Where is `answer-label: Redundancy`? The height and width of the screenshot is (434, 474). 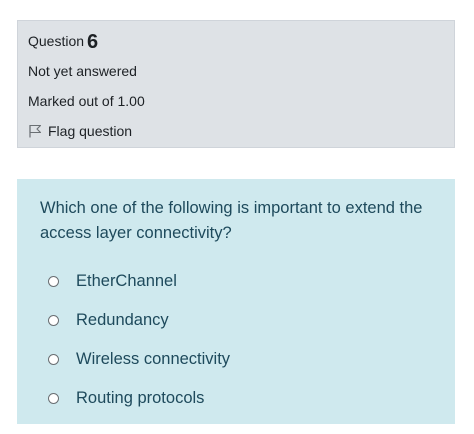 answer-label: Redundancy is located at coordinates (122, 320).